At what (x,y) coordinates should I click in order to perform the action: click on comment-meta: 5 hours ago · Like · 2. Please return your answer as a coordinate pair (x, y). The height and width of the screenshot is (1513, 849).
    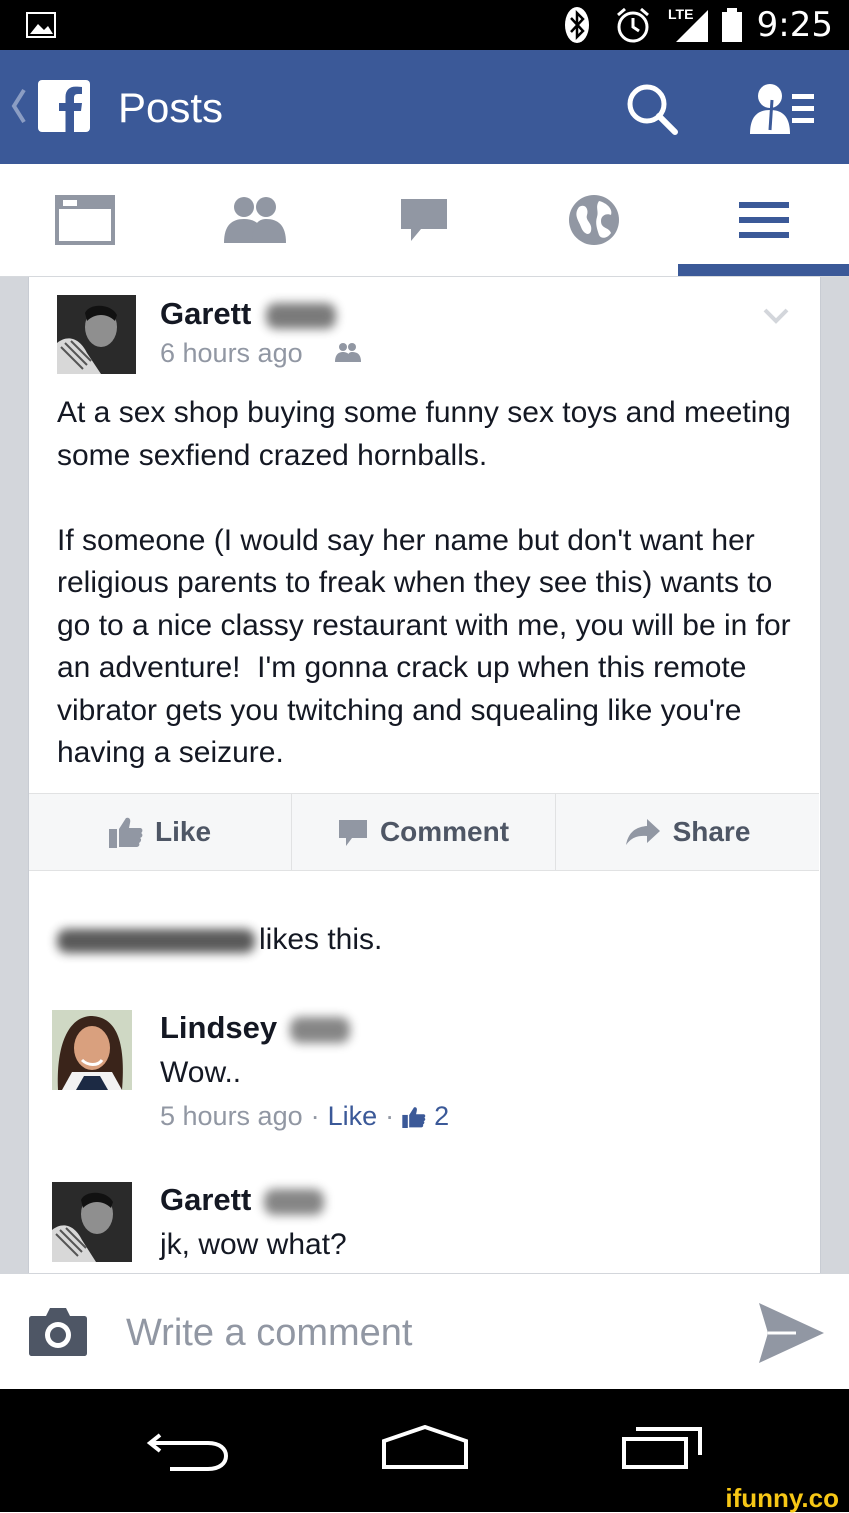
    Looking at the image, I should click on (304, 1116).